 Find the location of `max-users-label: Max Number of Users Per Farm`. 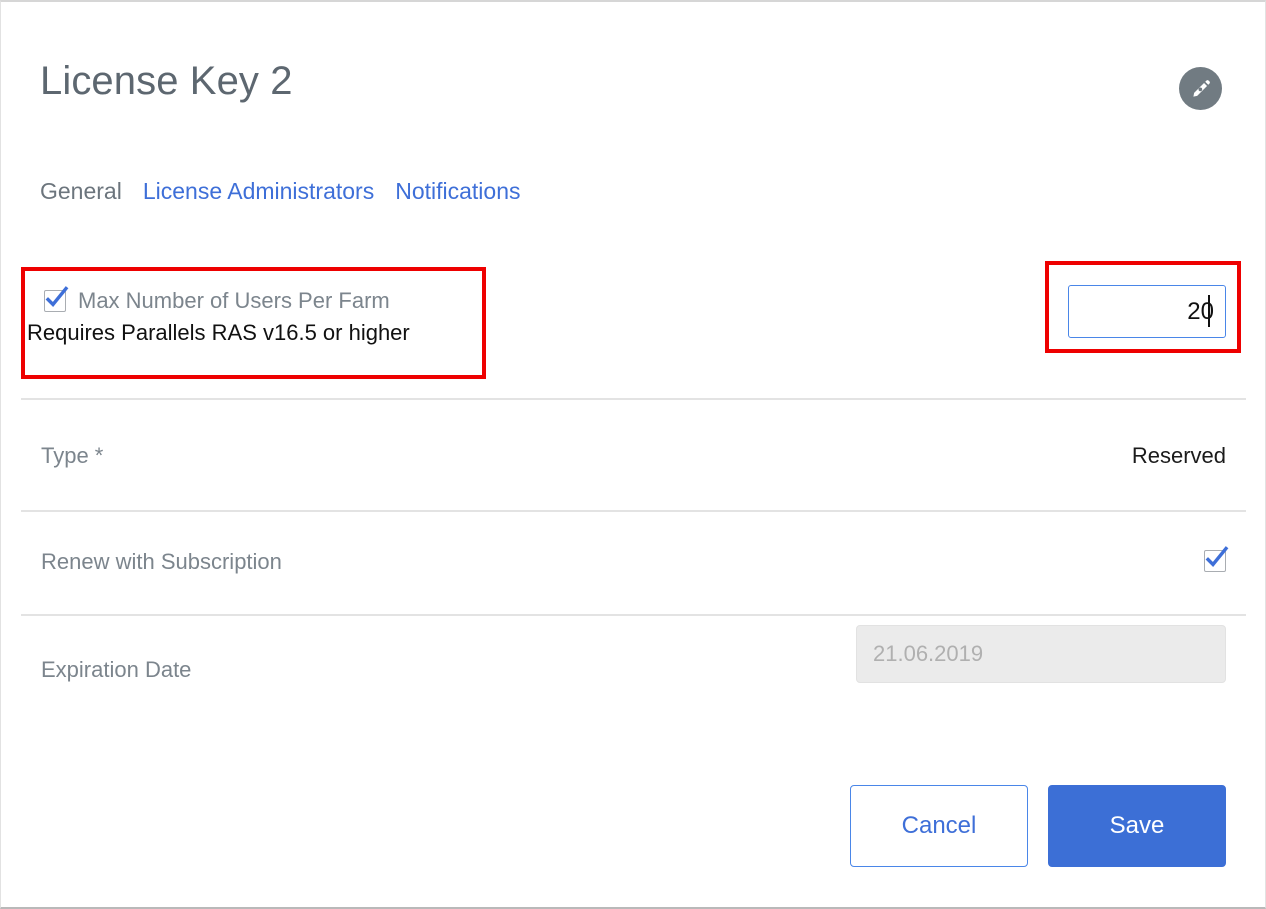

max-users-label: Max Number of Users Per Farm is located at coordinates (234, 300).